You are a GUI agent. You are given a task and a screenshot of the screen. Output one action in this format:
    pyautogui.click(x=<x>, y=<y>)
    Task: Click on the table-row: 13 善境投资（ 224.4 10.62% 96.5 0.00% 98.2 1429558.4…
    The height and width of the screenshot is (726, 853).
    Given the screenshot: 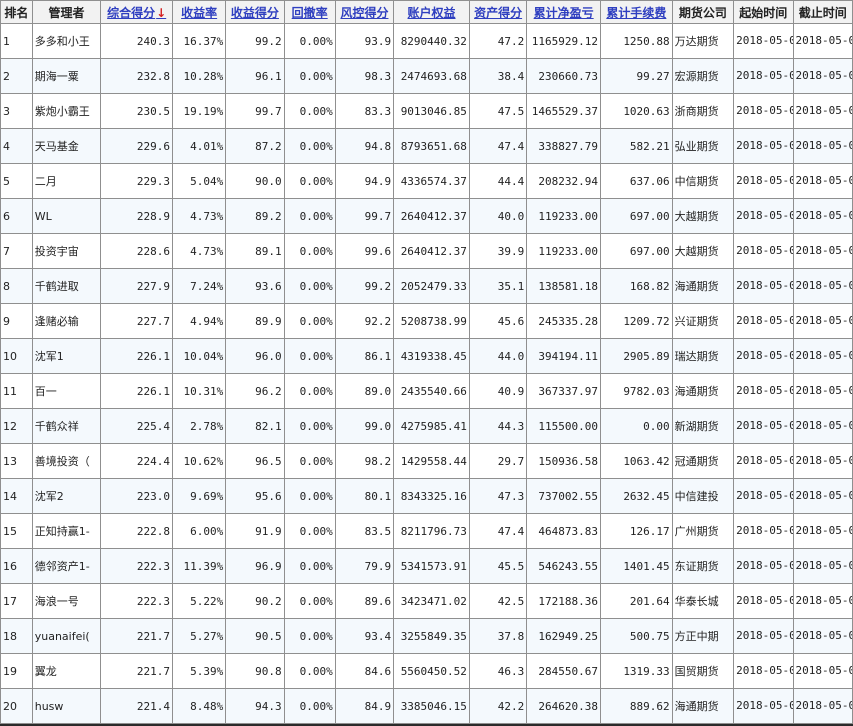 What is the action you would take?
    pyautogui.click(x=426, y=461)
    